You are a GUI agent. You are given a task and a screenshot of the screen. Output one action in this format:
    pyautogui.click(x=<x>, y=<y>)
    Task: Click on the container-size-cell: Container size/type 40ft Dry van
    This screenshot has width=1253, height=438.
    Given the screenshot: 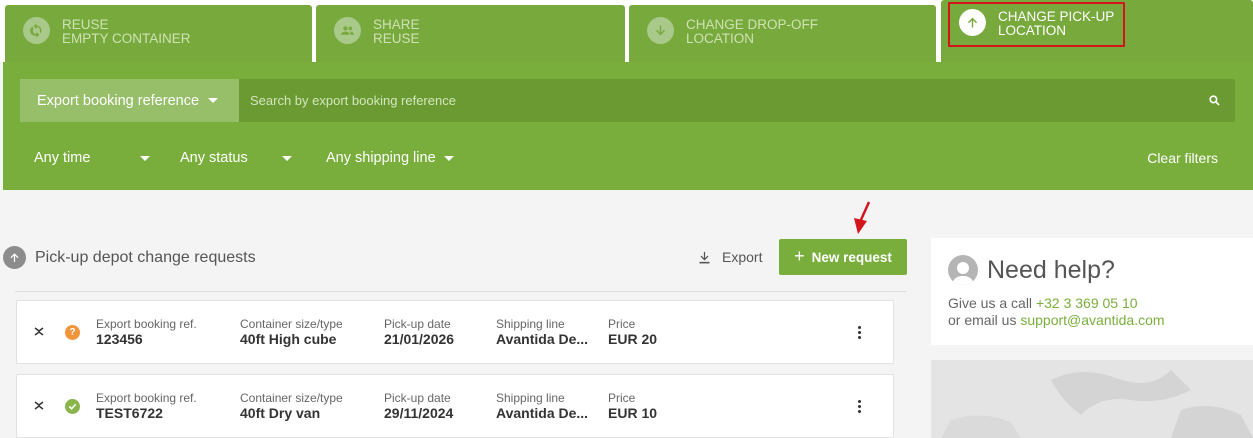 What is the action you would take?
    pyautogui.click(x=291, y=406)
    